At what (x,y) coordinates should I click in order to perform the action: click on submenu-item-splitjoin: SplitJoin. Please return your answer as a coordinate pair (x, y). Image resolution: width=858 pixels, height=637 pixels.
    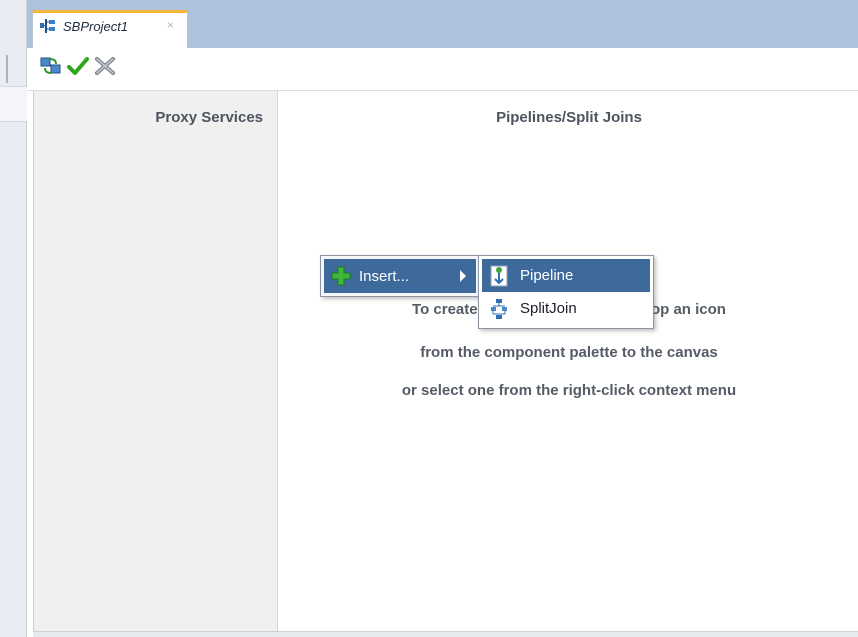
    Looking at the image, I should click on (566, 308).